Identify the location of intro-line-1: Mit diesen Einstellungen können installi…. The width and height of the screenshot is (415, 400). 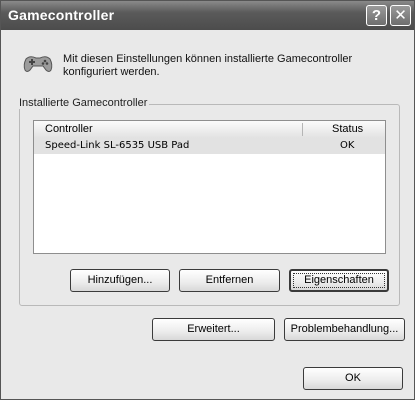
(208, 59).